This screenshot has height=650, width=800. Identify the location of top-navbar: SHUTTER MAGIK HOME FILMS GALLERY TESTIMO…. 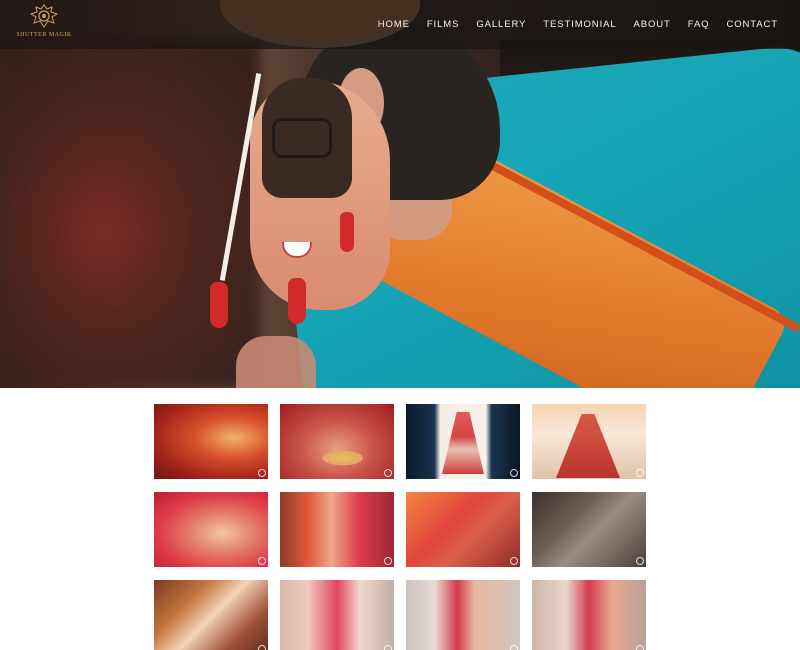
(400, 24).